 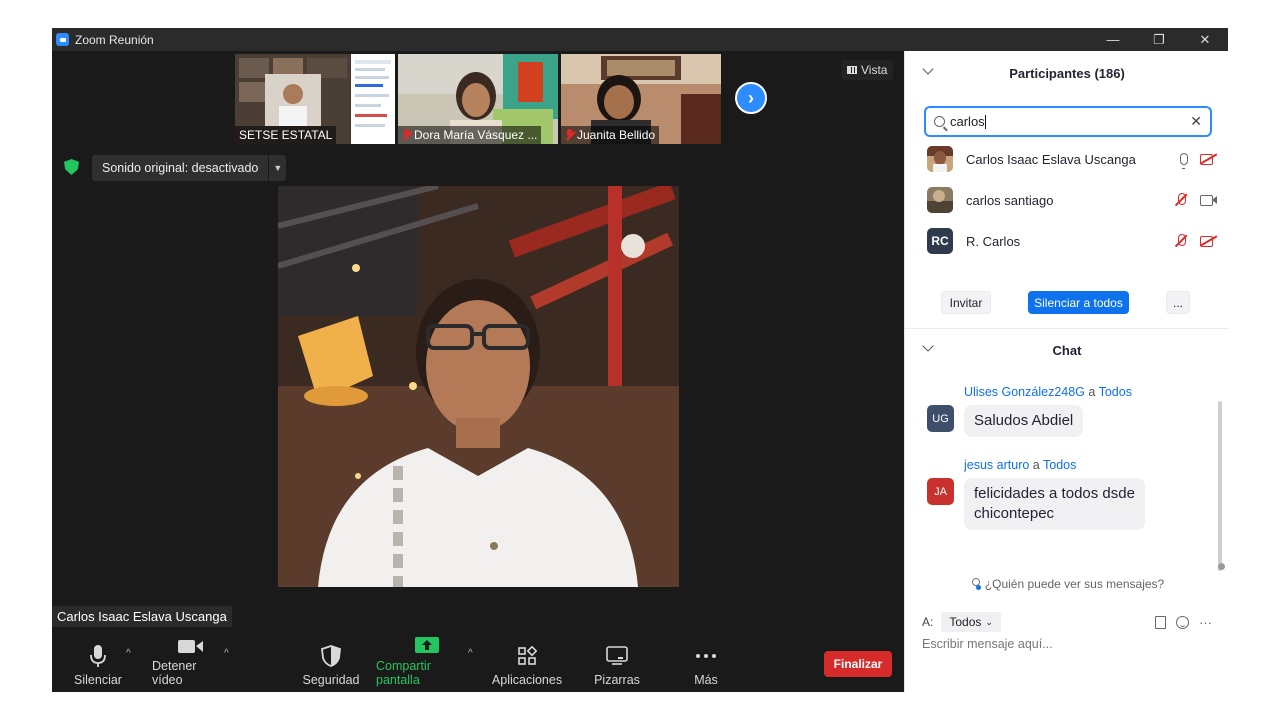 What do you see at coordinates (1072, 241) in the screenshot?
I see `participant-row: RC R. Carlos` at bounding box center [1072, 241].